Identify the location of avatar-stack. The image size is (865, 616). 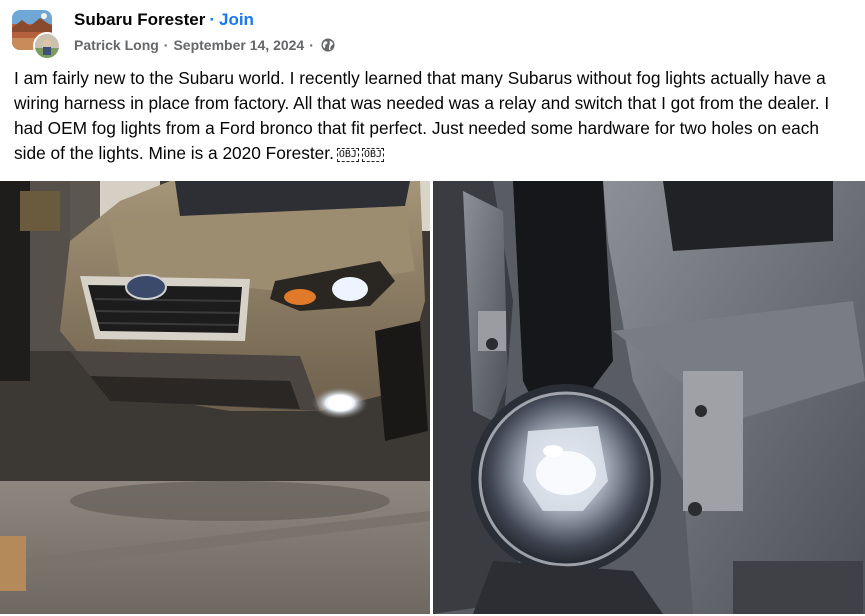
(37, 35).